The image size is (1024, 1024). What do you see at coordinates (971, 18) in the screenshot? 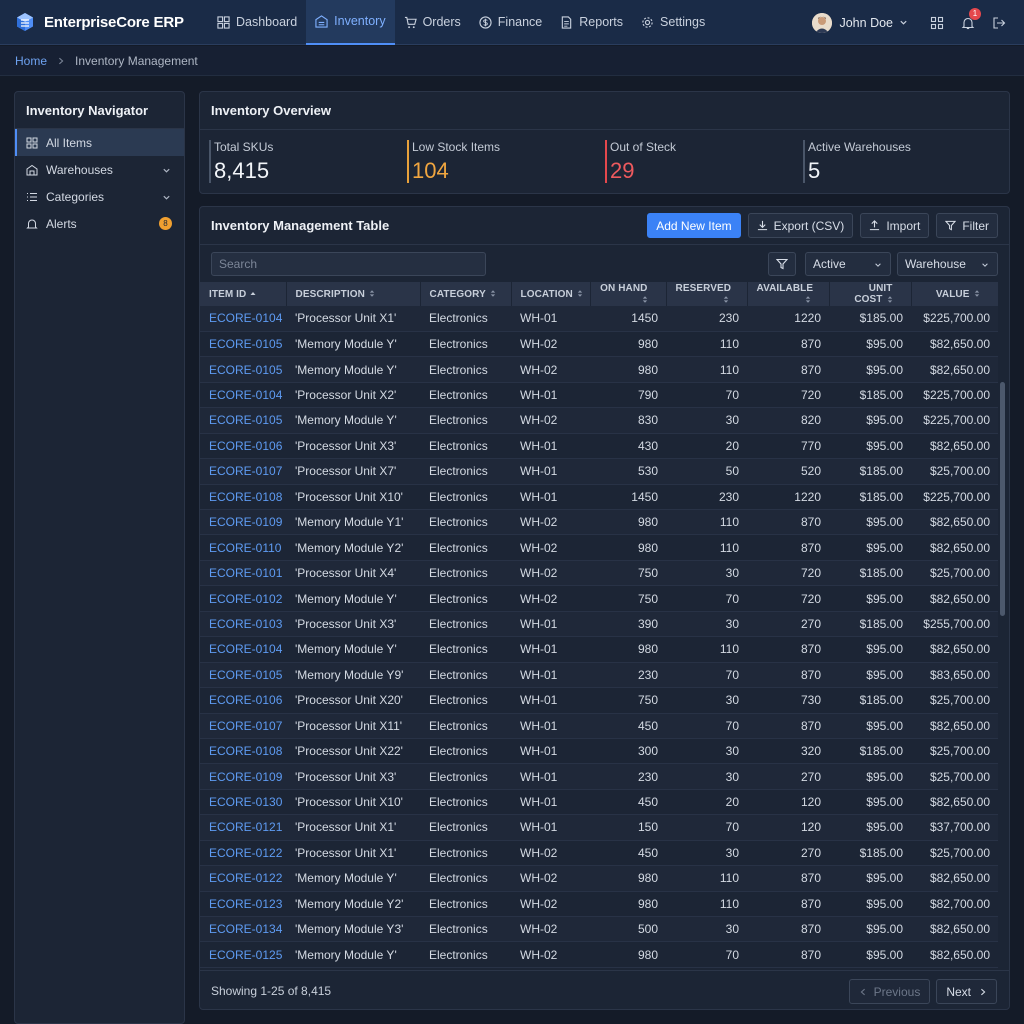
I see `bell-icon: 1` at bounding box center [971, 18].